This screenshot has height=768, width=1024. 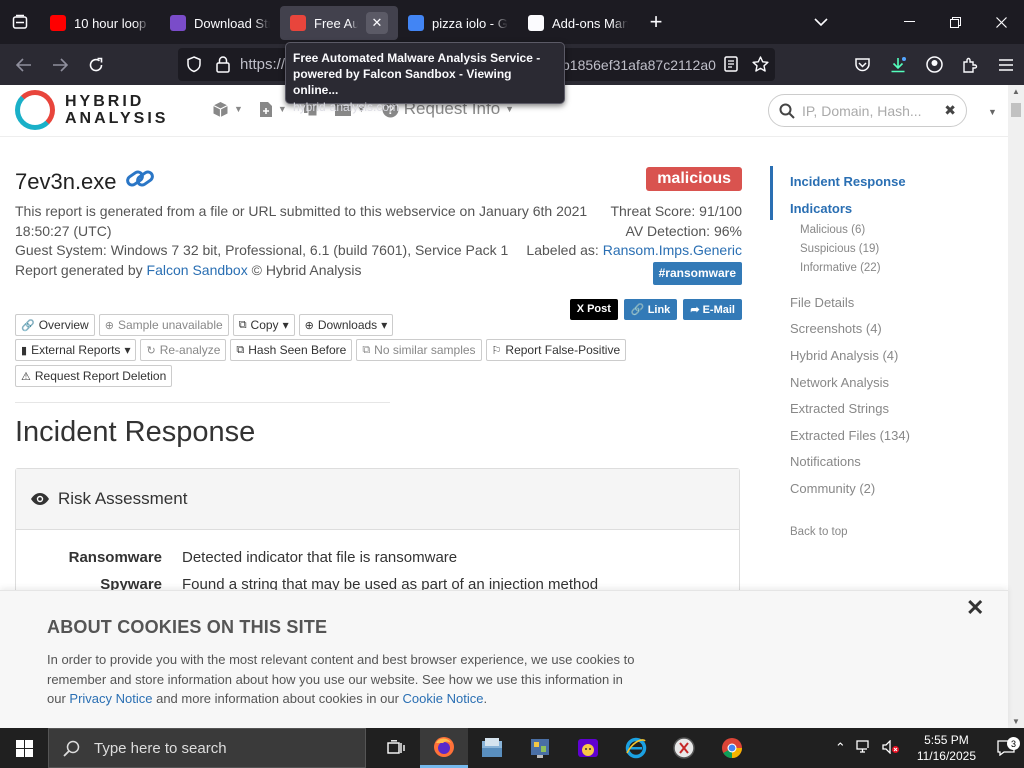 I want to click on url-tail-text: b1856ef31afa87c2112a0, so click(x=639, y=65).